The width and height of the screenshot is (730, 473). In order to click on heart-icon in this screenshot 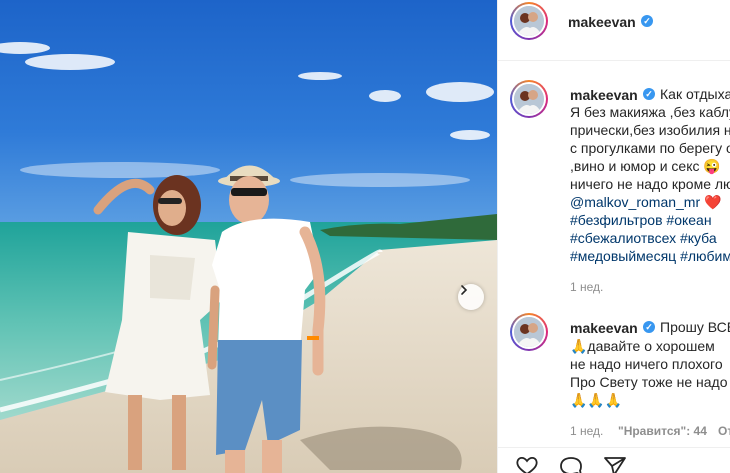, I will do `click(527, 464)`.